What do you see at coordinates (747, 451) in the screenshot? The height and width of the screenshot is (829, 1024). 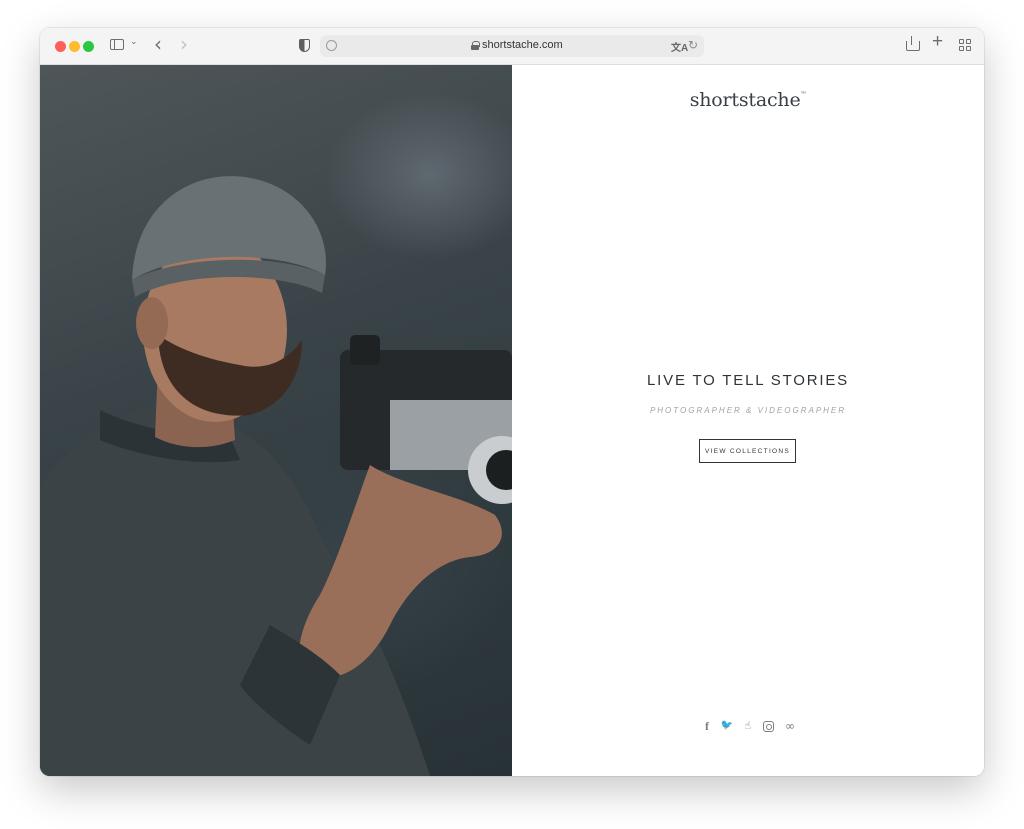 I see `view-collections-button: VIEW COLLECTIONS` at bounding box center [747, 451].